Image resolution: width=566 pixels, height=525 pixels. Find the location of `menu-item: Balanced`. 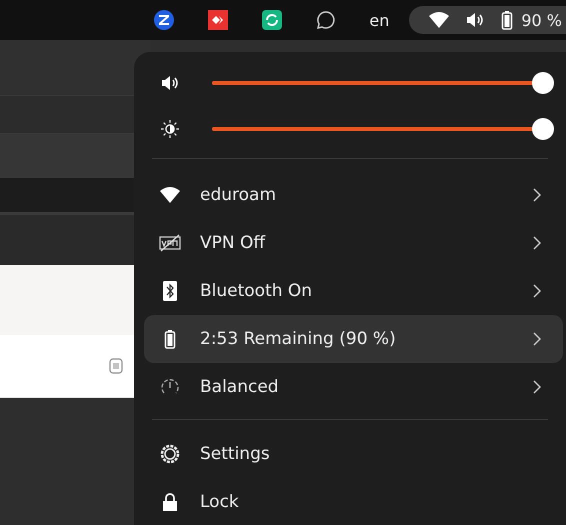

menu-item: Balanced is located at coordinates (353, 387).